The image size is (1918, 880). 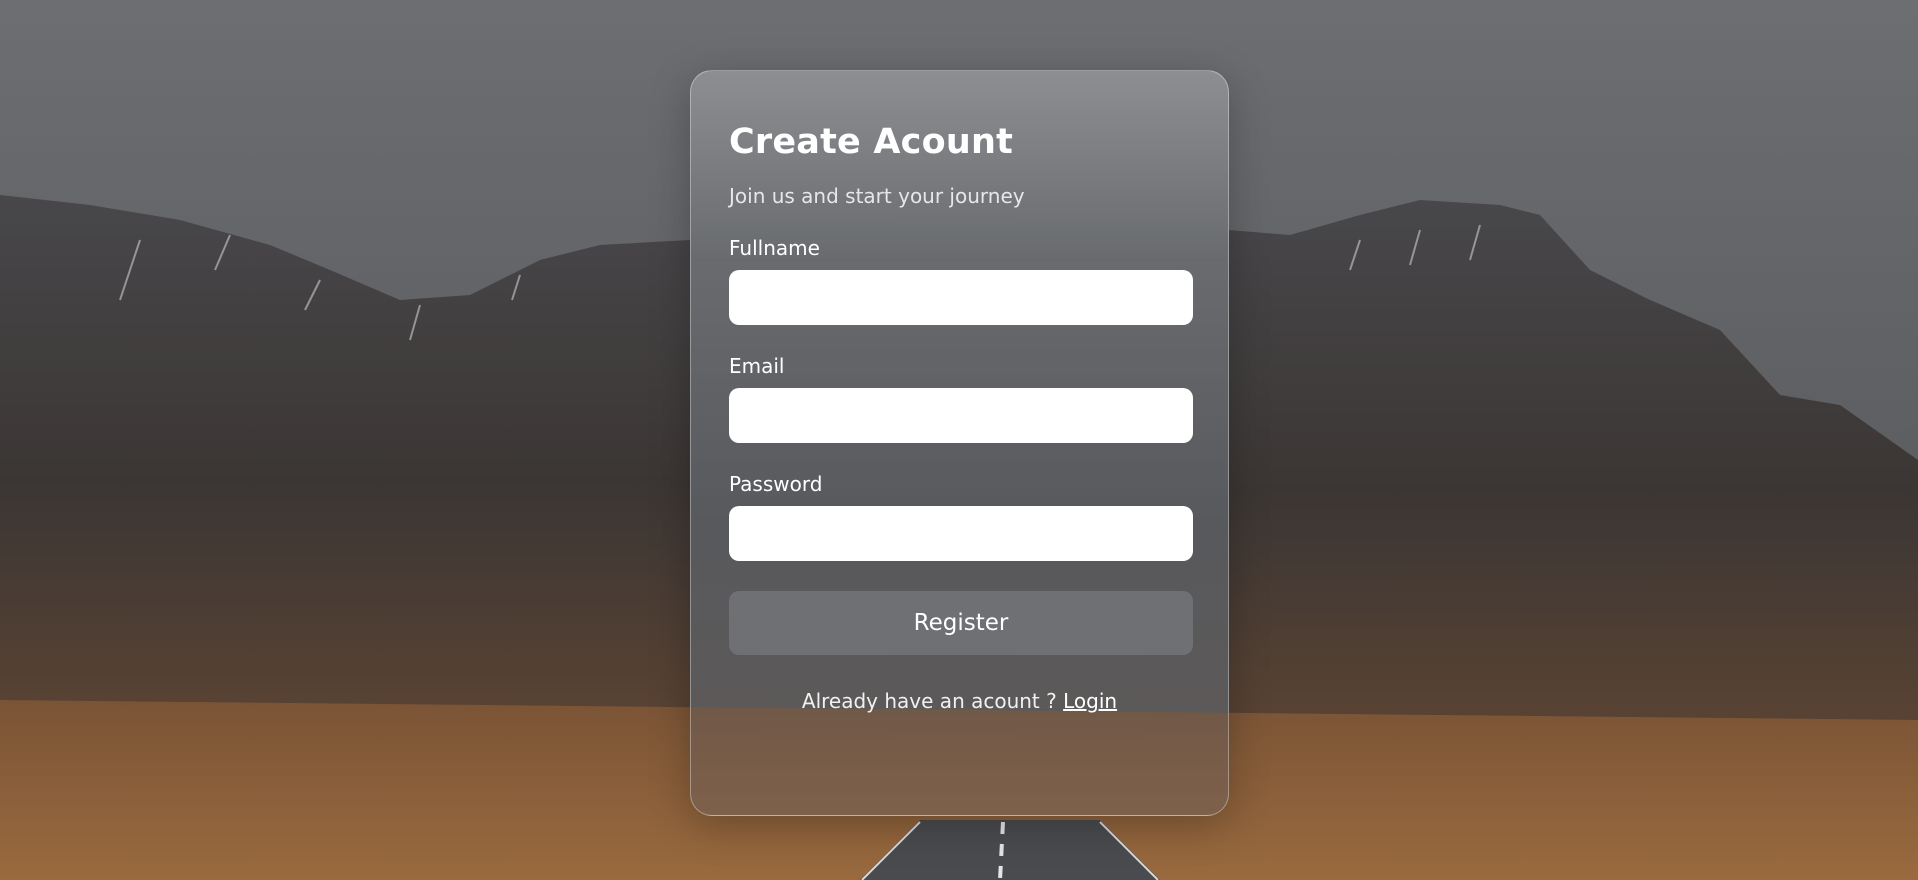 I want to click on email-field-group: Email, so click(x=961, y=398).